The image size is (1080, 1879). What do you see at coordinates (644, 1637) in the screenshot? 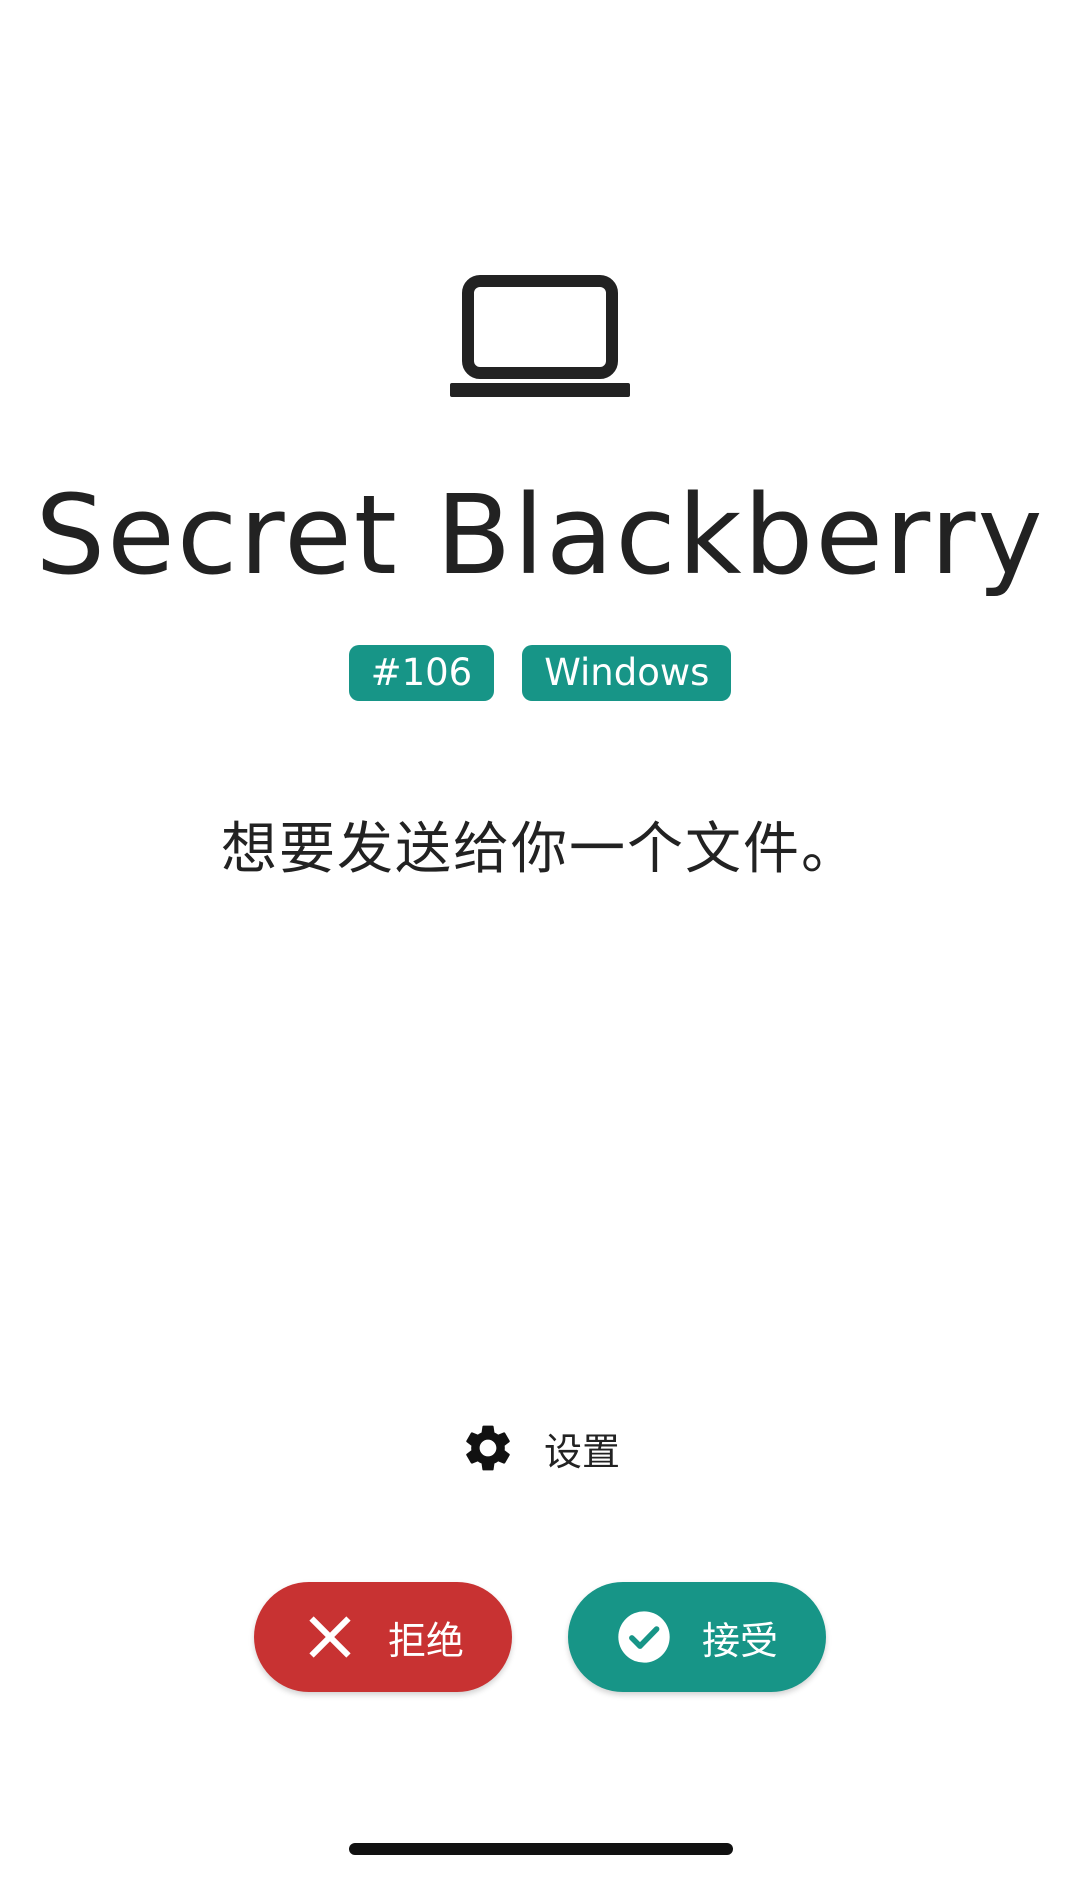
I see `check-circle-icon` at bounding box center [644, 1637].